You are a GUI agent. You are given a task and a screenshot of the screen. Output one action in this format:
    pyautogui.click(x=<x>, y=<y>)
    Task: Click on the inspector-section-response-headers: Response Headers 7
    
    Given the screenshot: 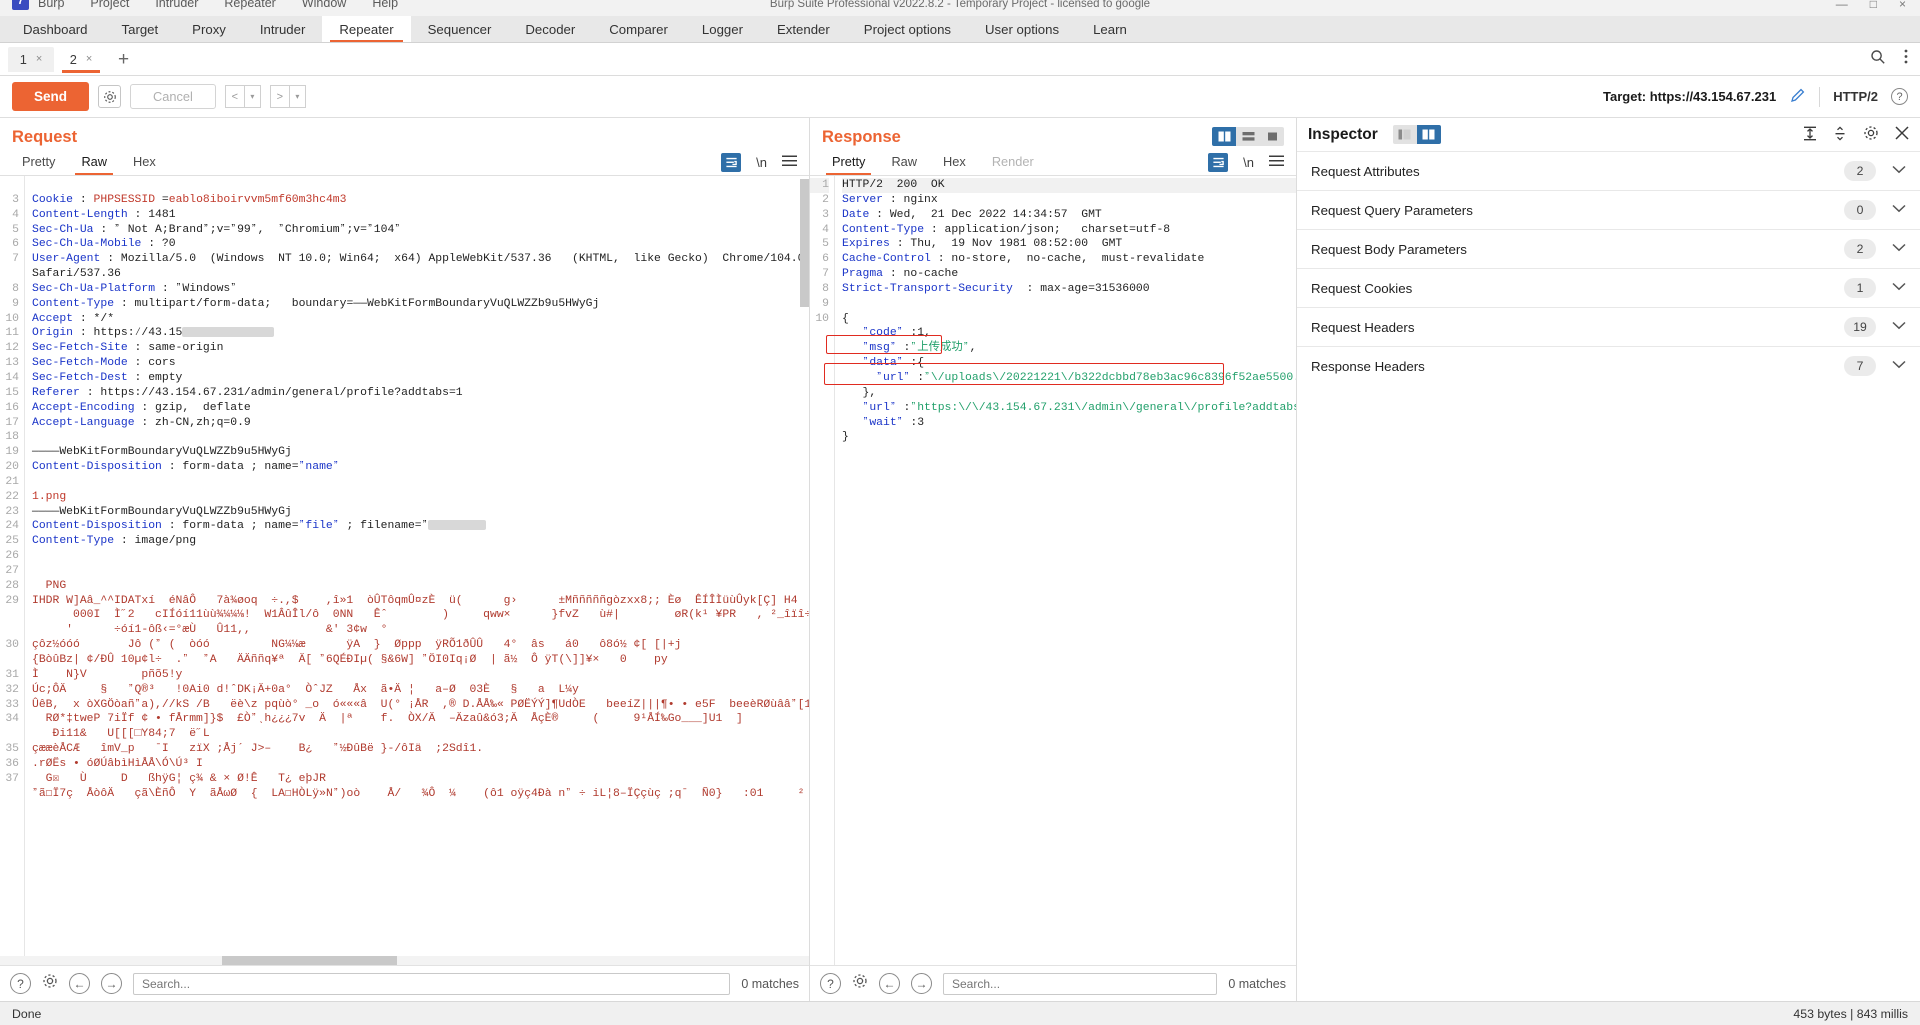 What is the action you would take?
    pyautogui.click(x=1608, y=365)
    